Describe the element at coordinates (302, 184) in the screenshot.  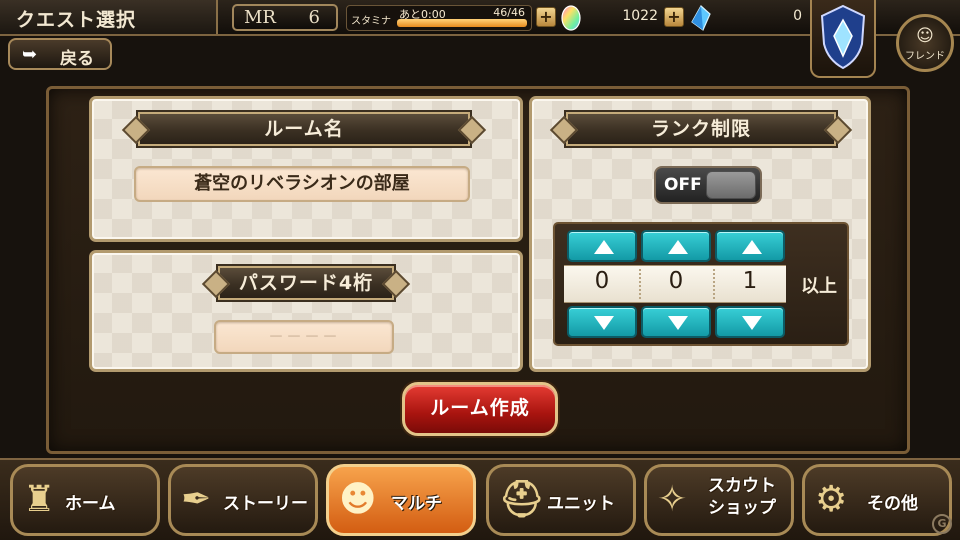
I see `room-name-input: 蒼空のリベラシオンの部屋` at that location.